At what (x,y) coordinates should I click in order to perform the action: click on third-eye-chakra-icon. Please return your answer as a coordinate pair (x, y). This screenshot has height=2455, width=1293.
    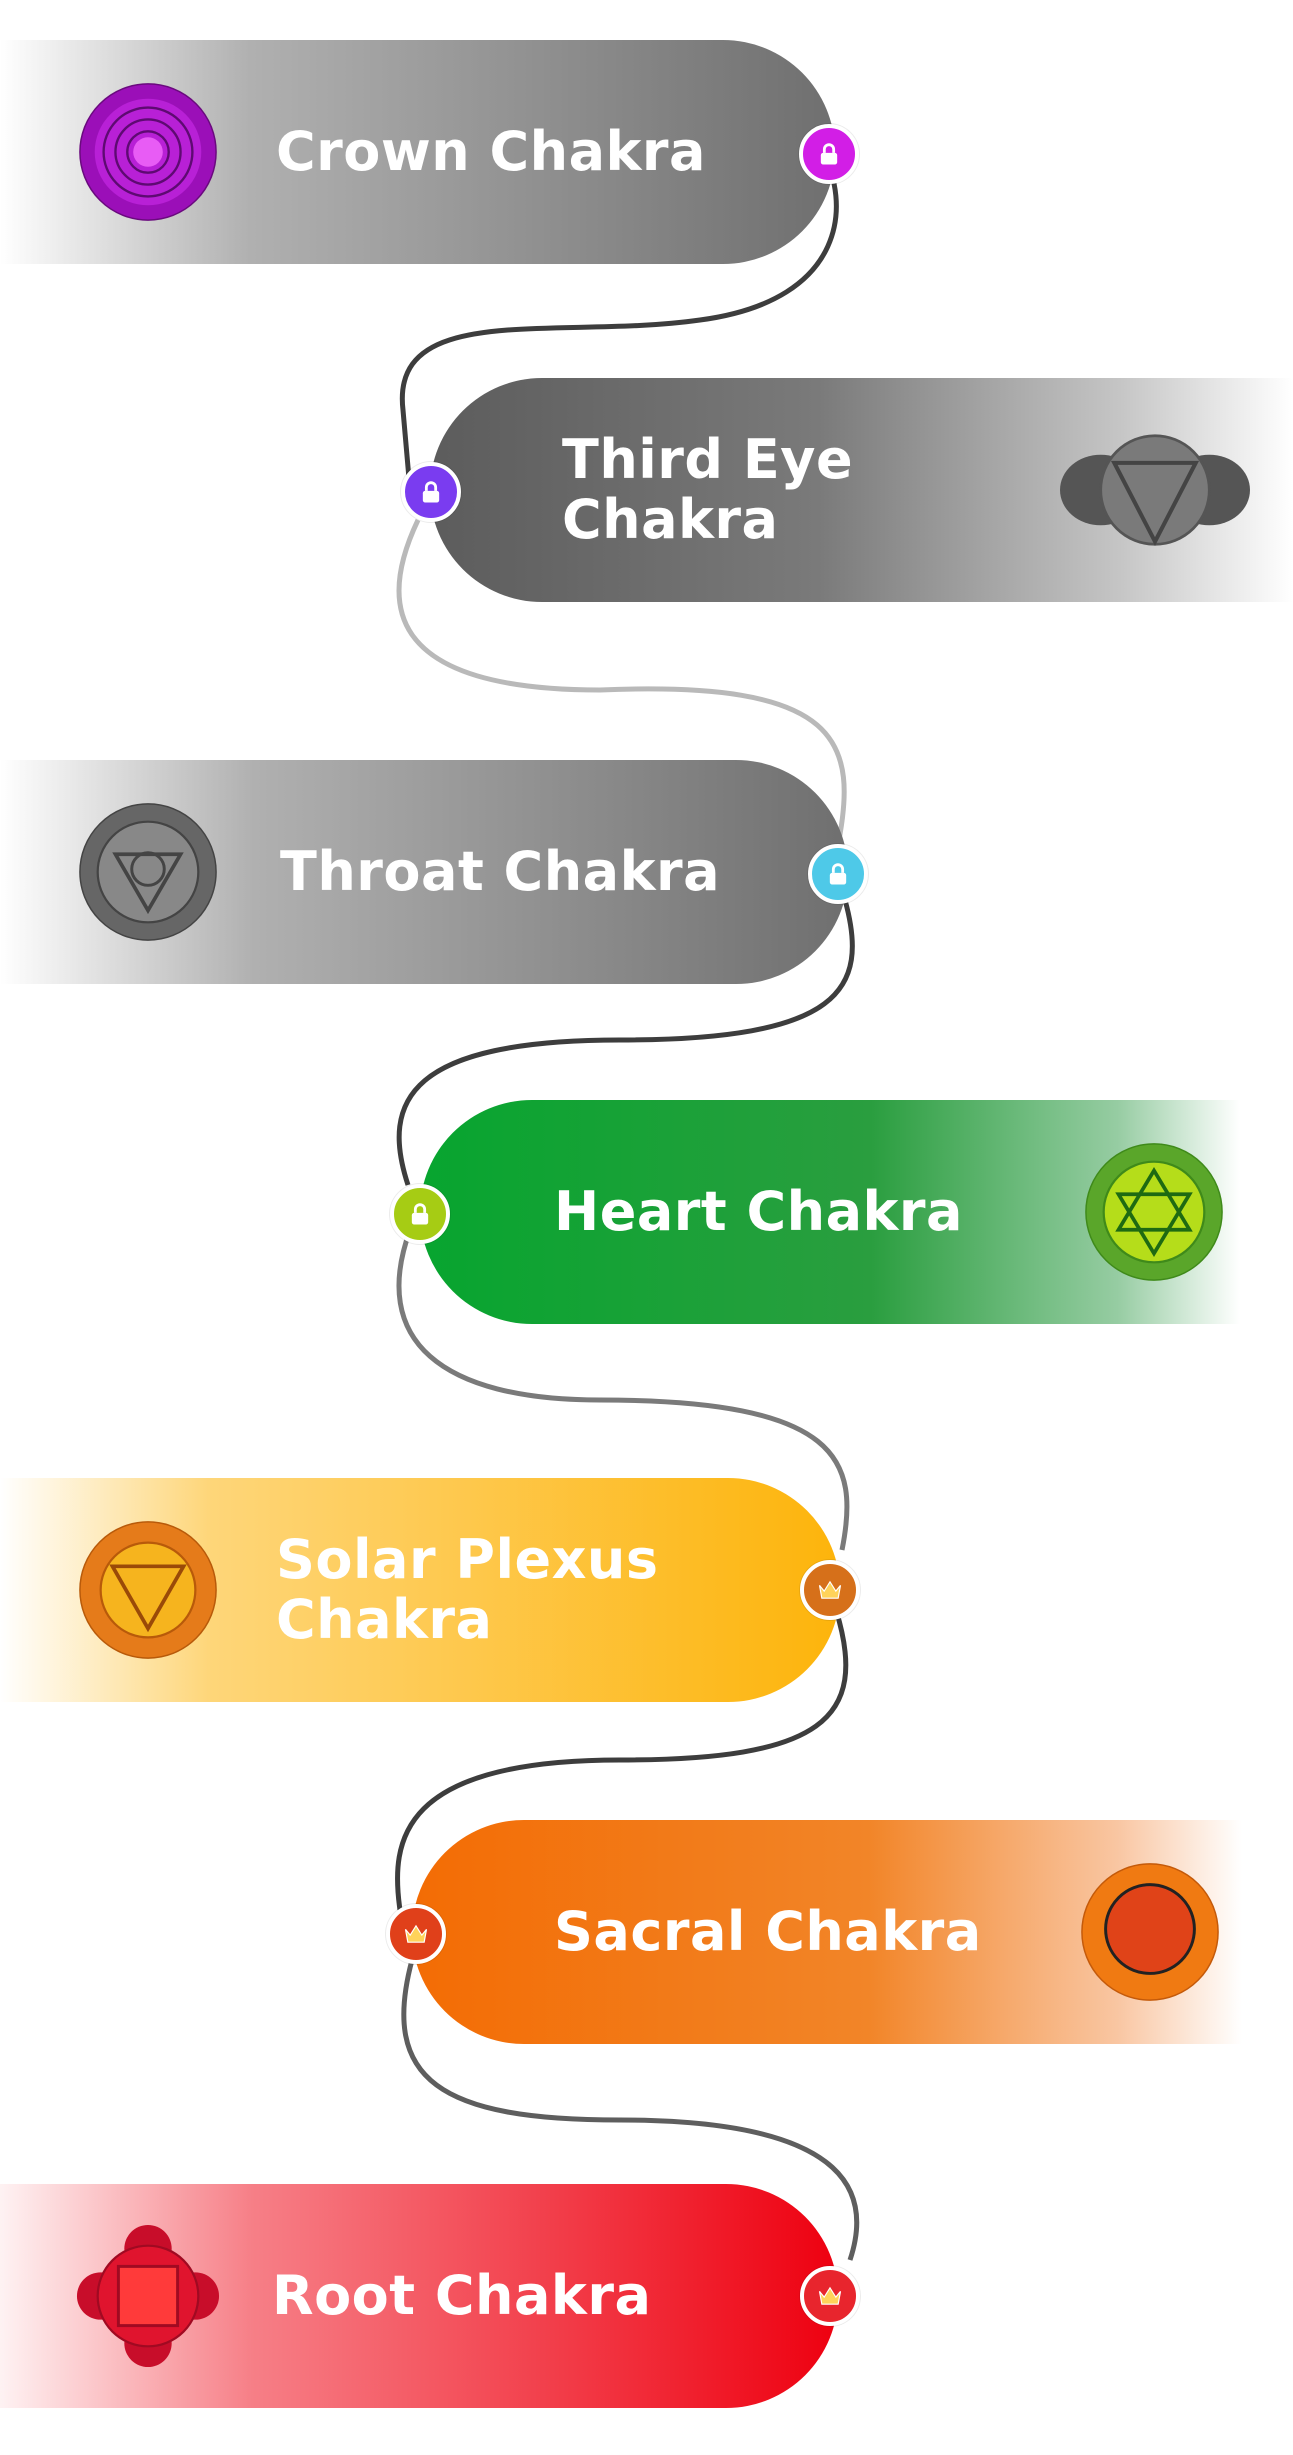
    Looking at the image, I should click on (1155, 490).